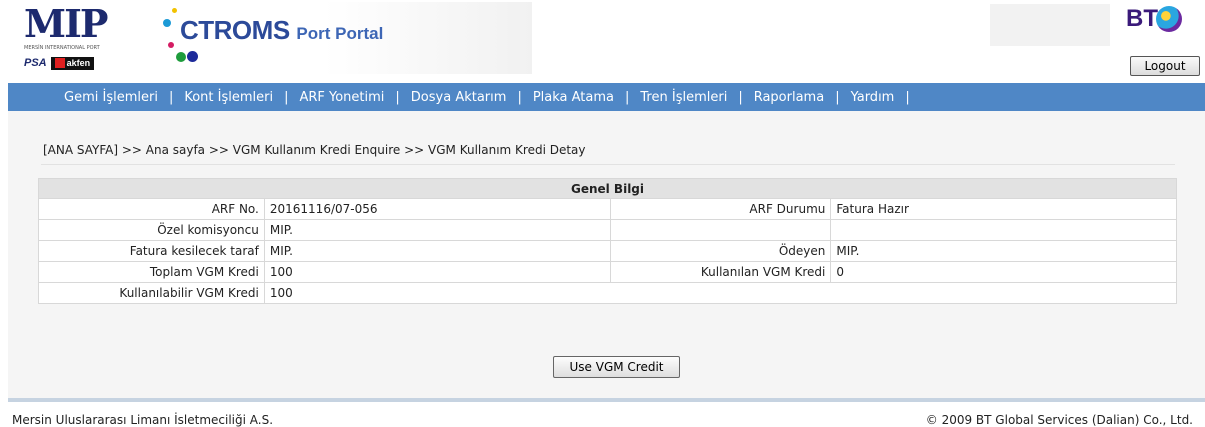  I want to click on ctroms-banner: CTROMS Port Portal, so click(342, 38).